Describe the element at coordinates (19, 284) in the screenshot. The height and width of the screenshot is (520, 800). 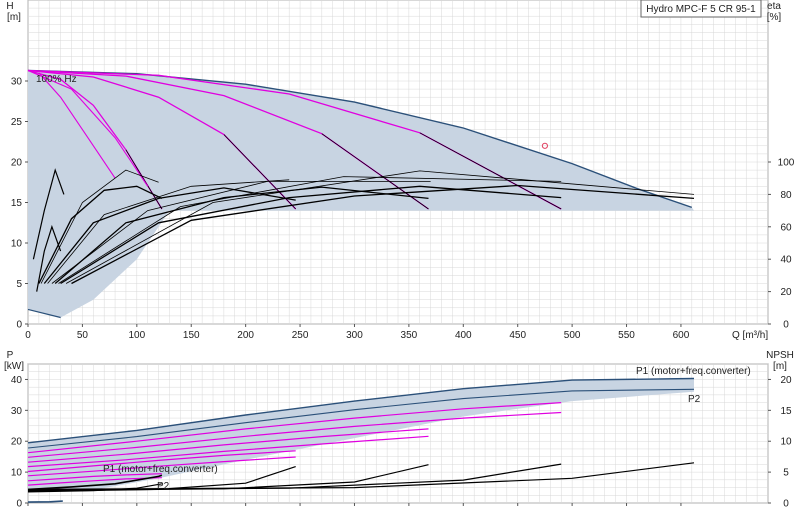
I see `y-tick-label: 5` at that location.